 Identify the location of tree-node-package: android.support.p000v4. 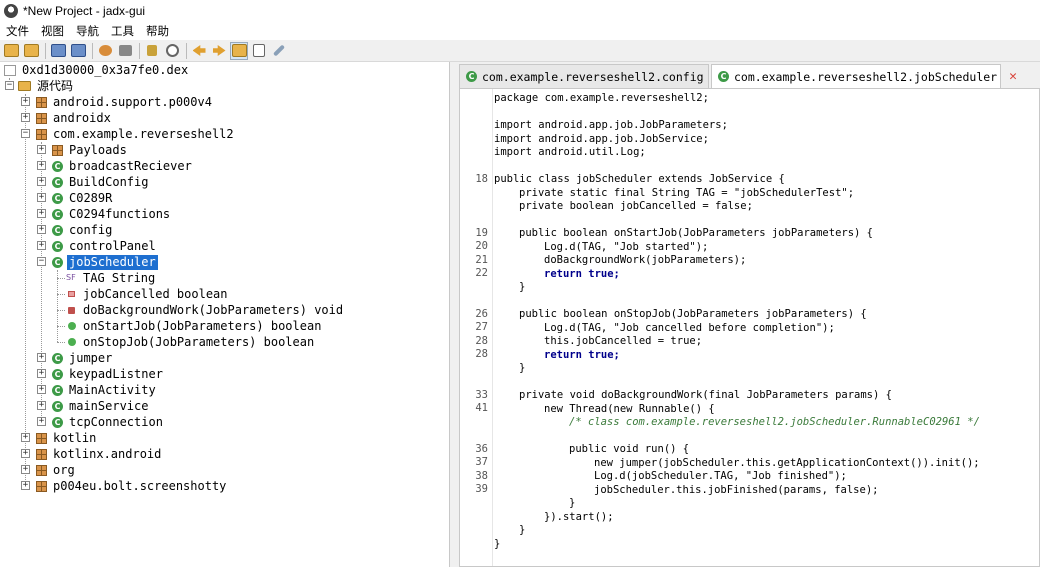
(125, 102).